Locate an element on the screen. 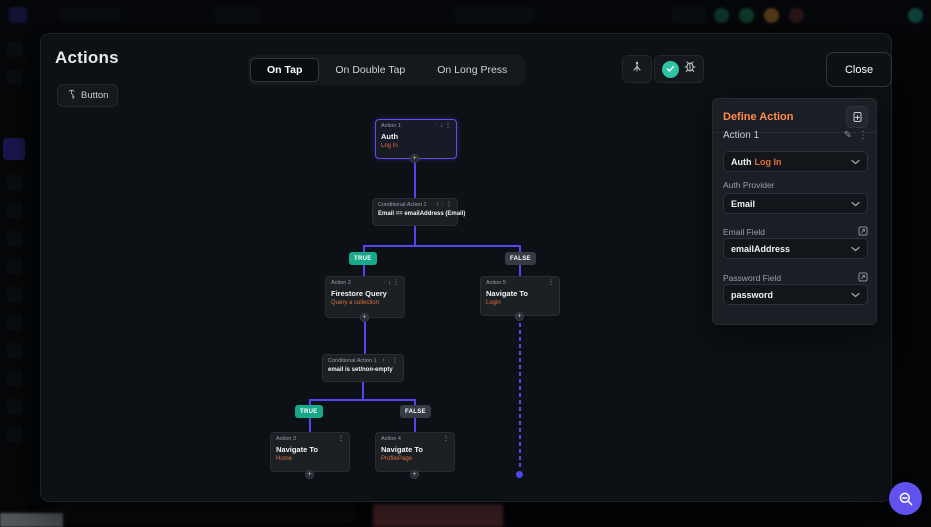 Image resolution: width=931 pixels, height=527 pixels. action-type-primary: Auth is located at coordinates (741, 161).